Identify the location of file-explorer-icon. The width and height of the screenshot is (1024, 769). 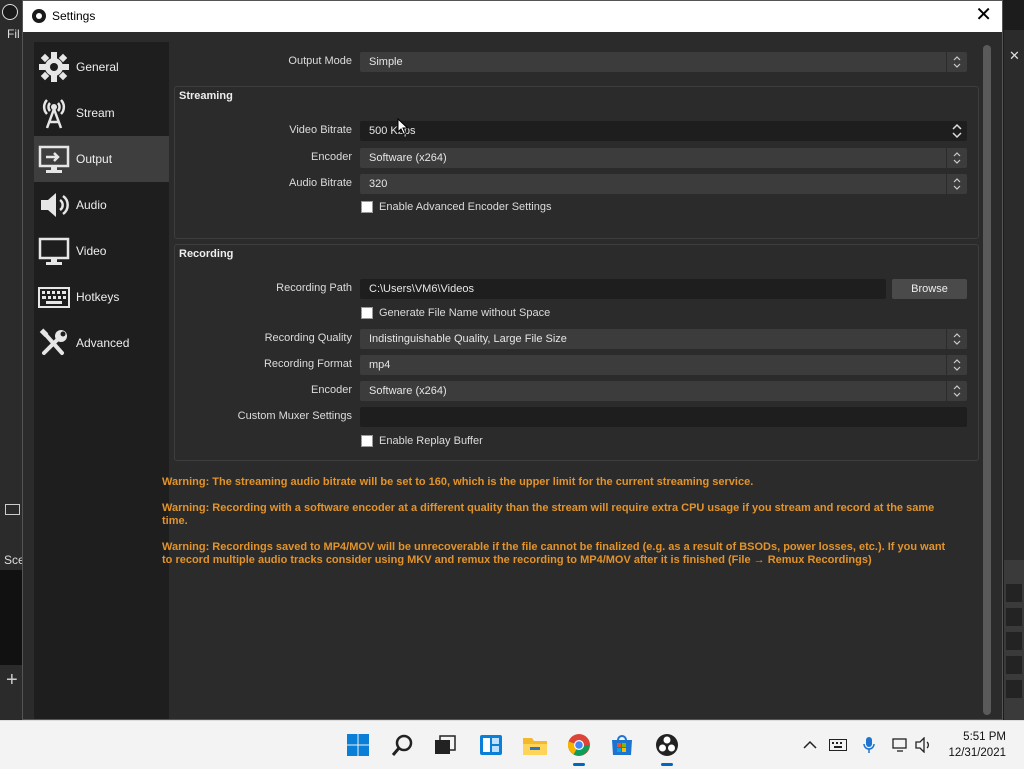
(535, 745).